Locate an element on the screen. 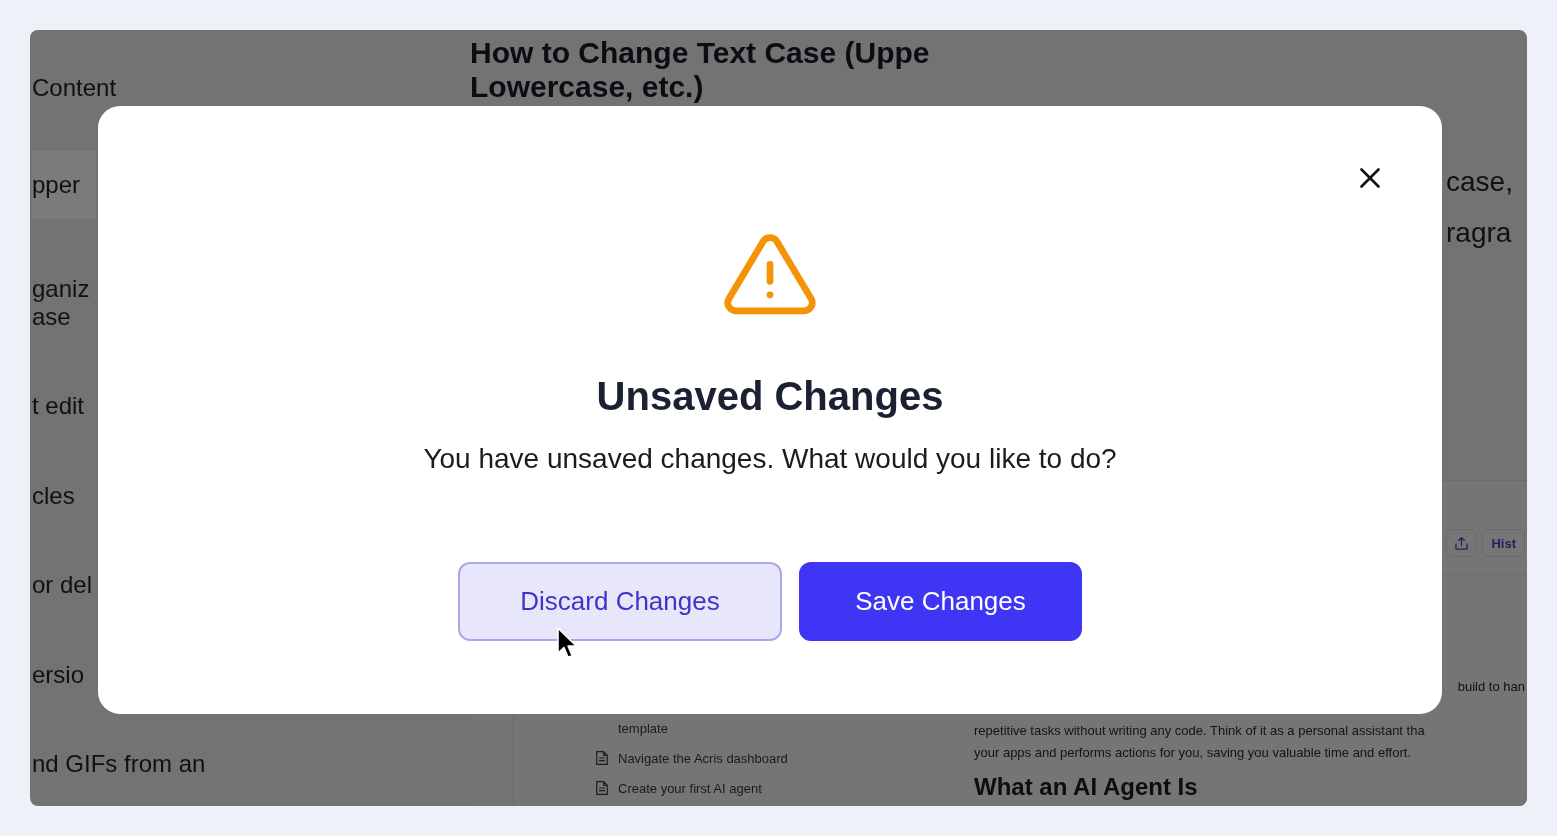 The width and height of the screenshot is (1557, 836). toc-item: ersio is located at coordinates (64, 674).